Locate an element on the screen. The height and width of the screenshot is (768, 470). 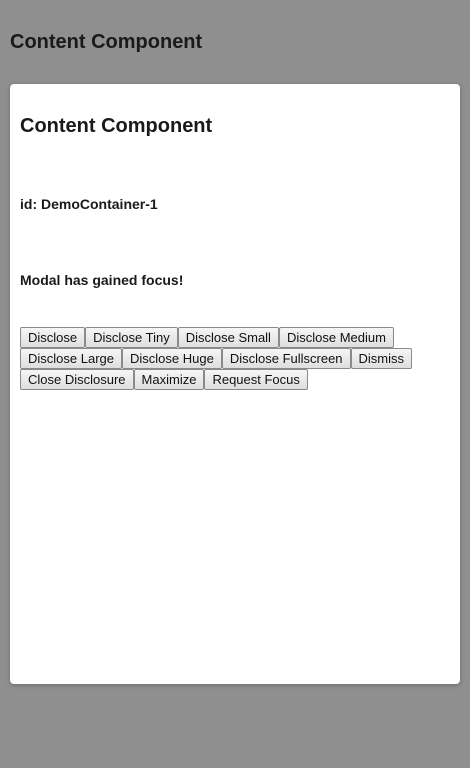
page-title: Content Component is located at coordinates (106, 42).